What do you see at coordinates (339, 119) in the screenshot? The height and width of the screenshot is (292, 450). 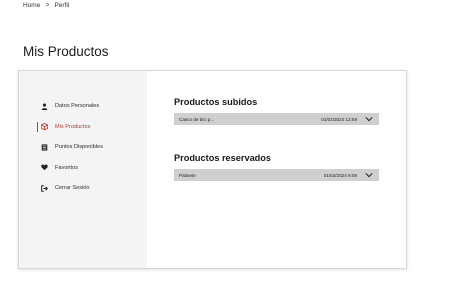 I see `product-date: 01/02/2024 13:59` at bounding box center [339, 119].